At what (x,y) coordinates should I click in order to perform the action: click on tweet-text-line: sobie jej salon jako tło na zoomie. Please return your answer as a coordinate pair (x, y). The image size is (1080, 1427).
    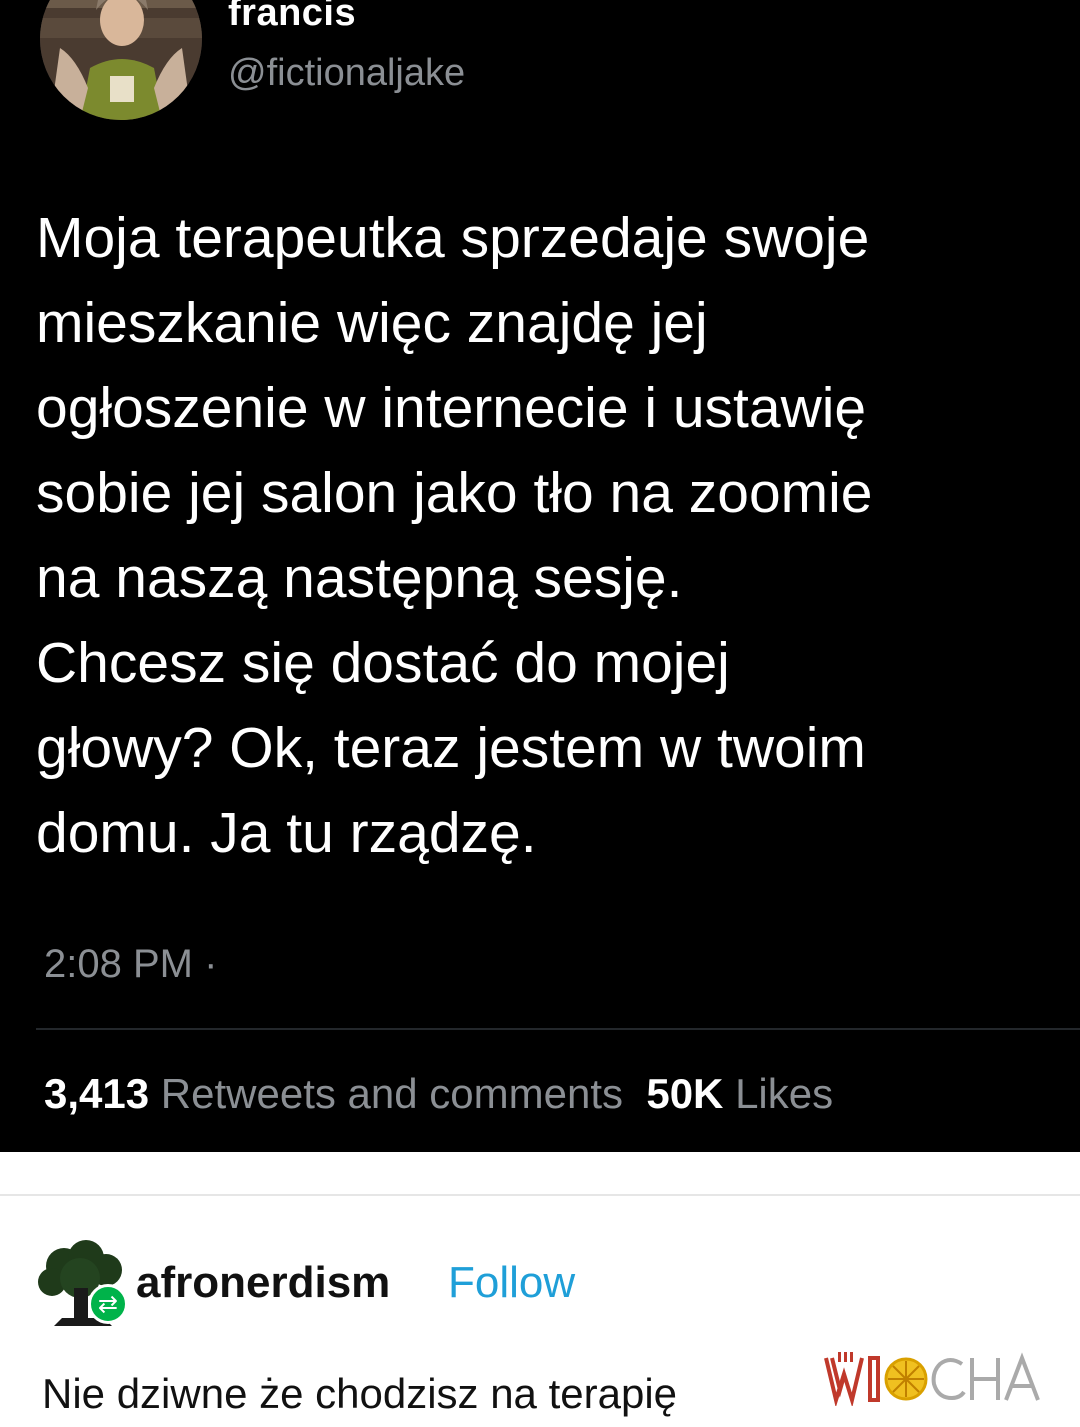
    Looking at the image, I should click on (454, 493).